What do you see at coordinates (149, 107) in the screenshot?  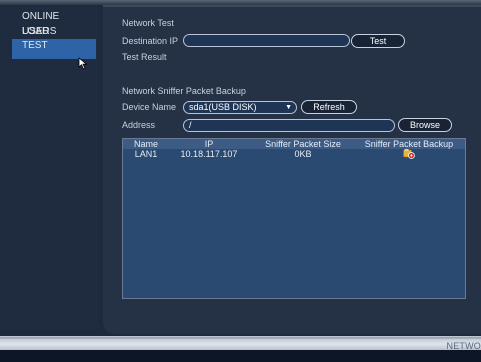 I see `device-name-label: Device Name` at bounding box center [149, 107].